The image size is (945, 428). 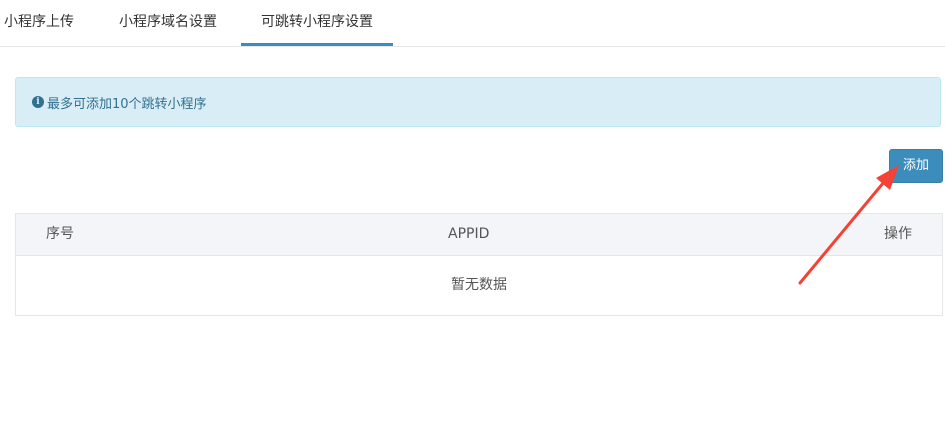 I want to click on info-alert: i 最多可添加10个跳转小程序, so click(x=478, y=102).